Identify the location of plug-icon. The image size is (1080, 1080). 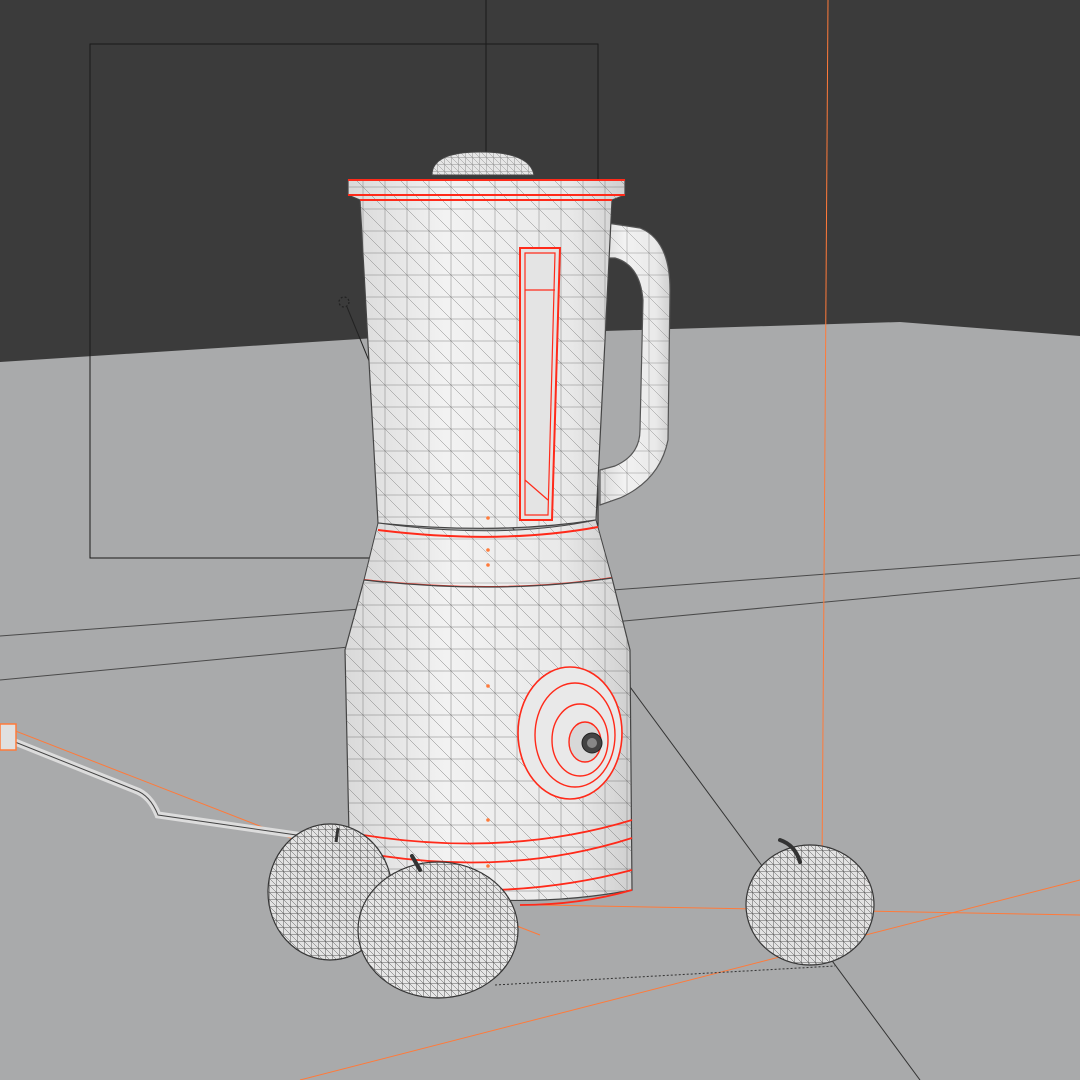
(8, 737).